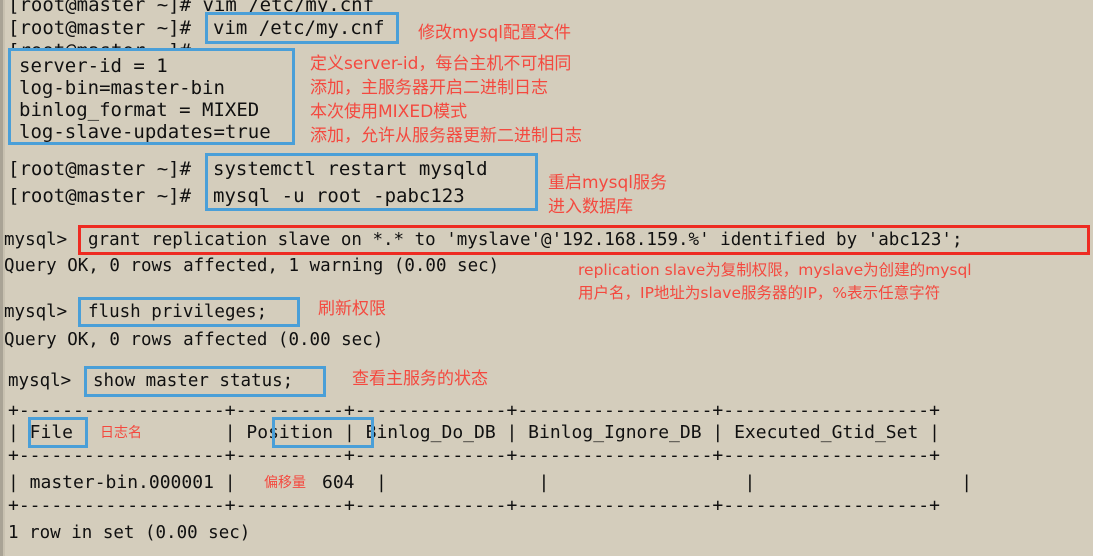  Describe the element at coordinates (36, 240) in the screenshot. I see `mysql-prompt-5: mysql>` at that location.